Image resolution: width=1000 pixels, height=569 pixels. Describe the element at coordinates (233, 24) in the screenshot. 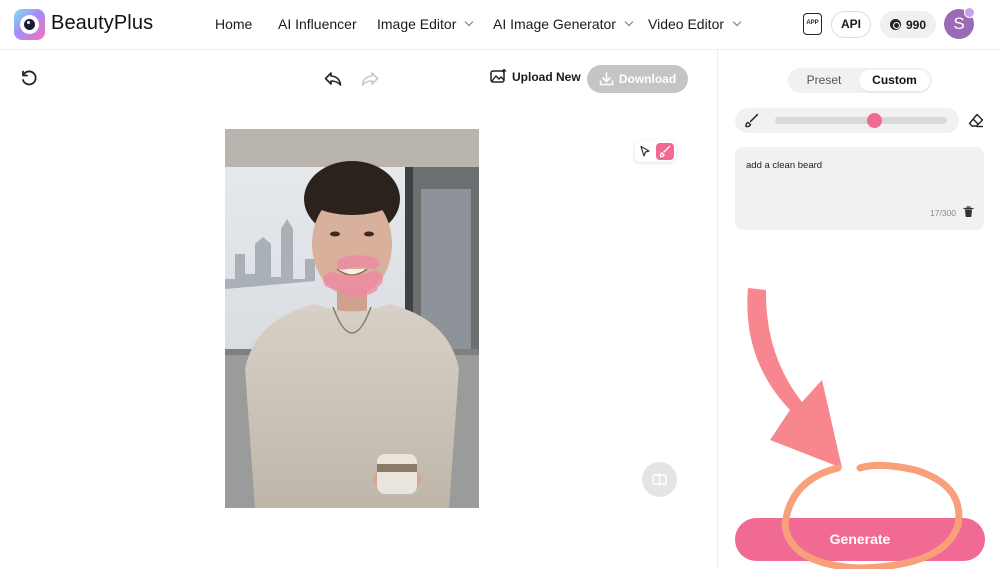

I see `nav-home: Home` at that location.